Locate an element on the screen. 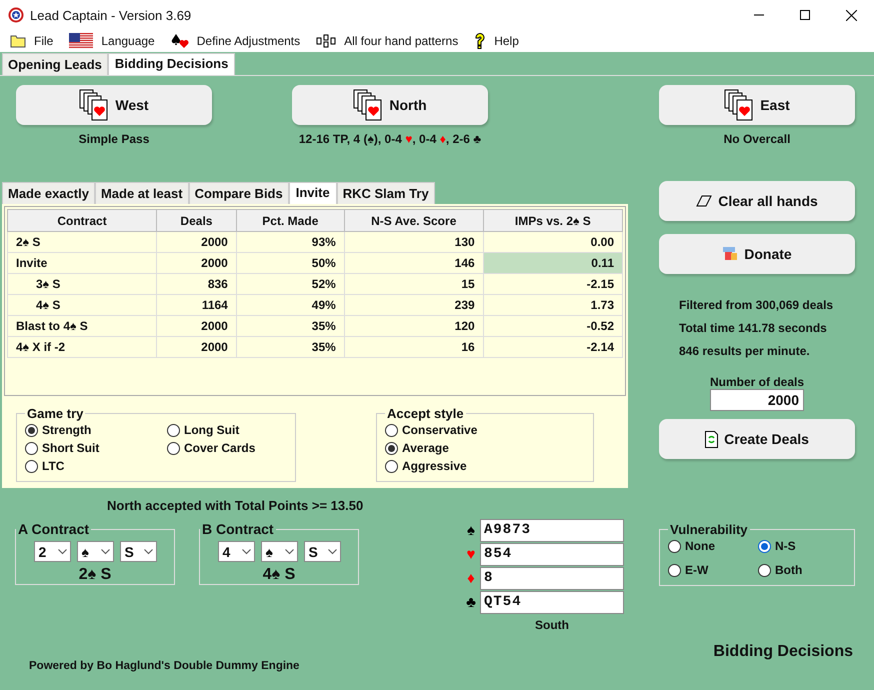 Image resolution: width=874 pixels, height=690 pixels. table-cell: 50% is located at coordinates (290, 263).